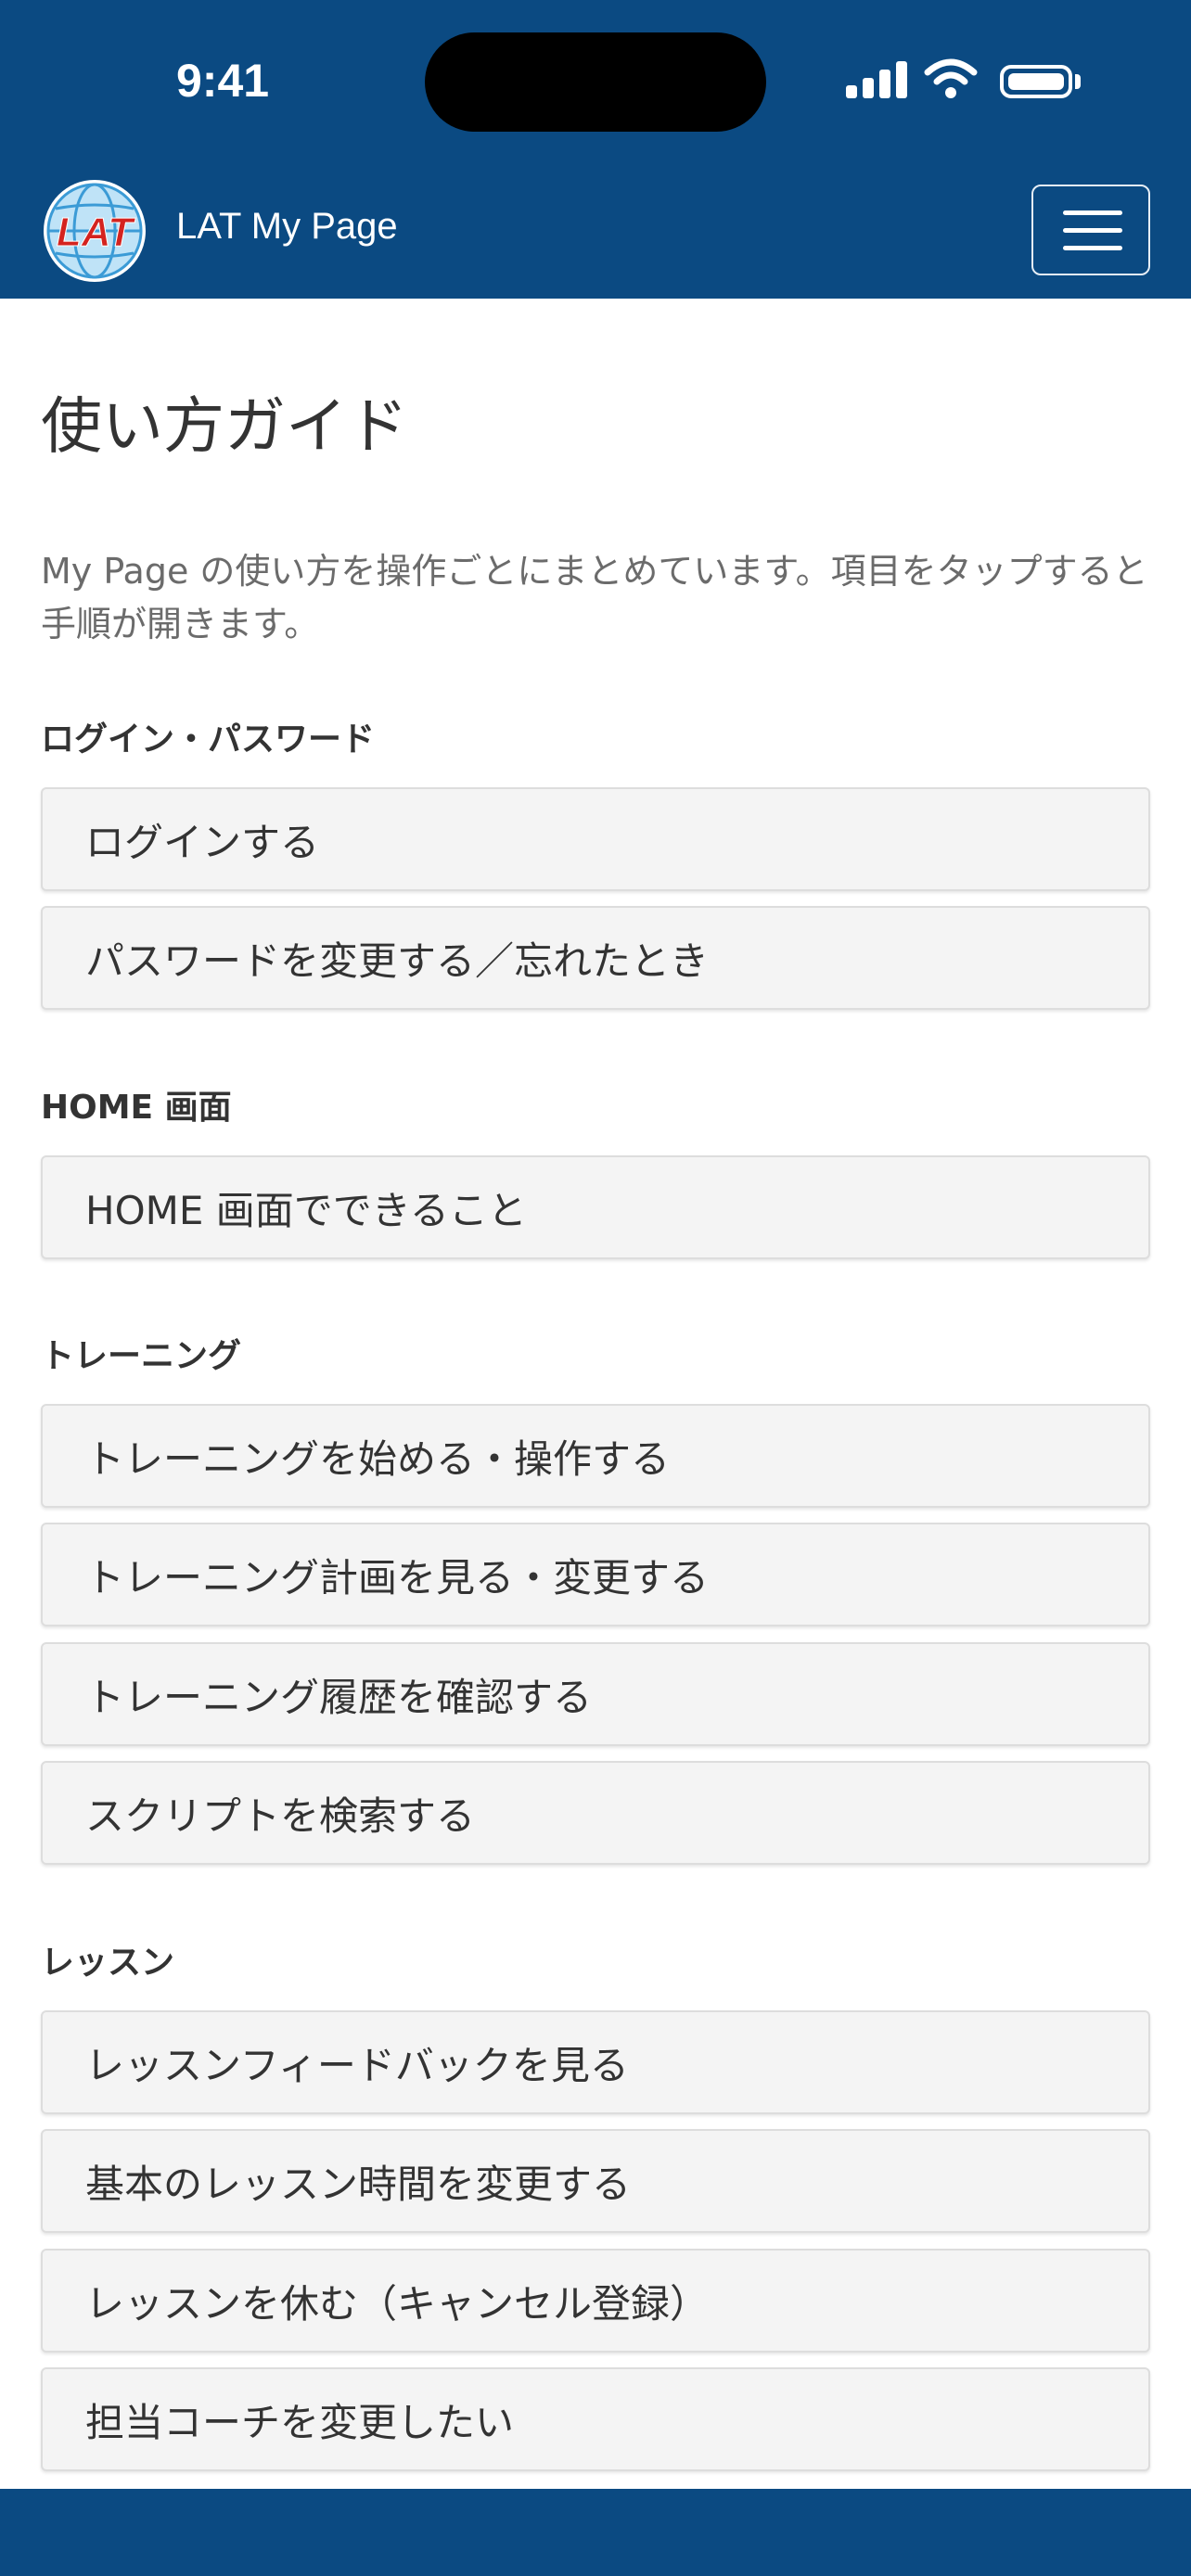 The width and height of the screenshot is (1191, 2576). Describe the element at coordinates (595, 2181) in the screenshot. I see `guide-item-lesson-time: 基本のレッスン時間を変更する` at that location.